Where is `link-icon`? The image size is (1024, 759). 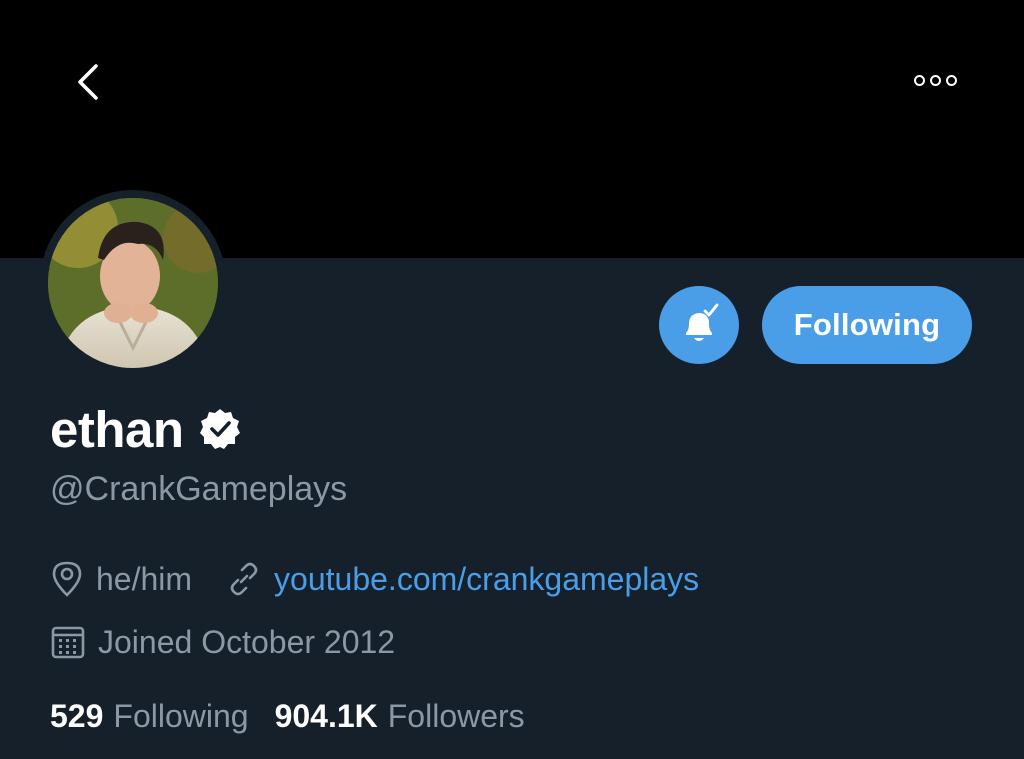
link-icon is located at coordinates (244, 579).